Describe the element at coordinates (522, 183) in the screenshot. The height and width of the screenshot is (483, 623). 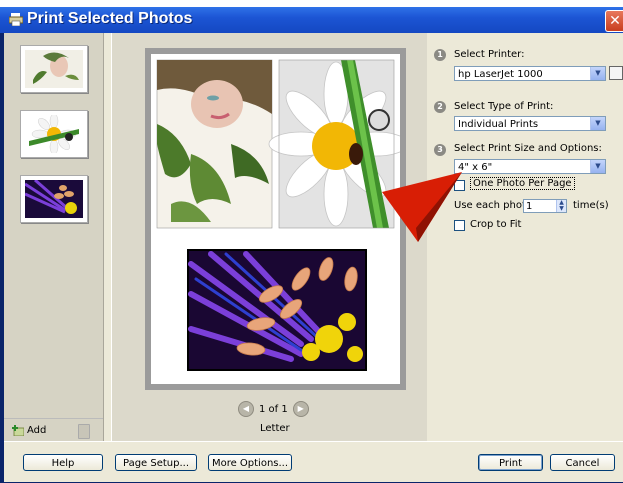
I see `one-photo-per-page-label: One Photo Per Page` at that location.